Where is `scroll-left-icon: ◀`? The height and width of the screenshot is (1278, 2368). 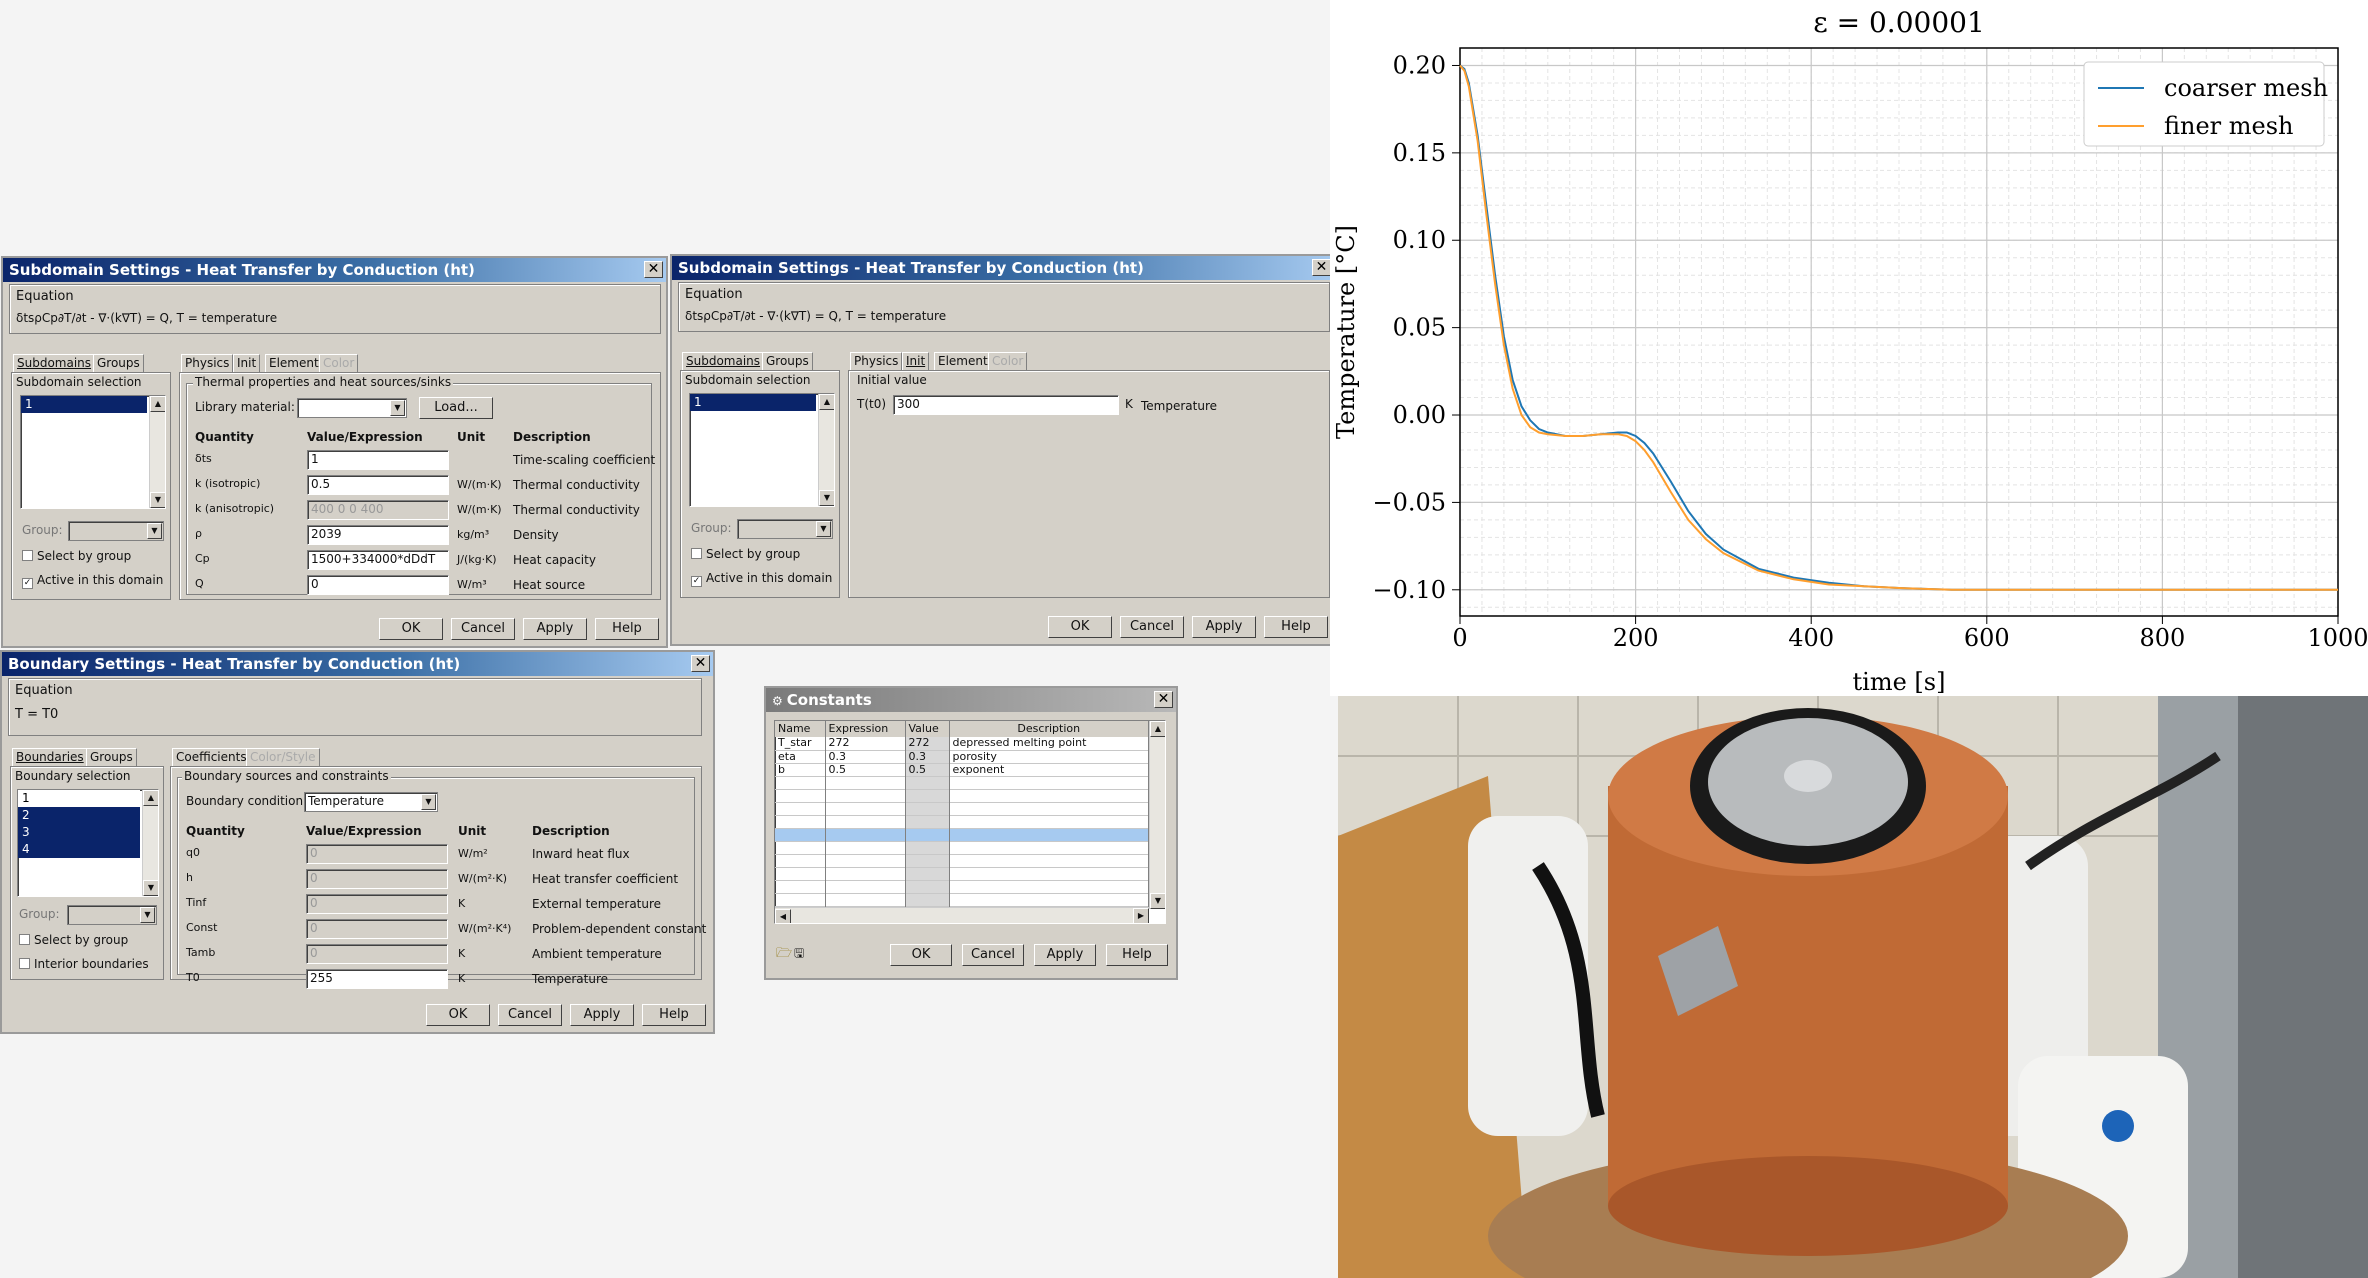 scroll-left-icon: ◀ is located at coordinates (783, 916).